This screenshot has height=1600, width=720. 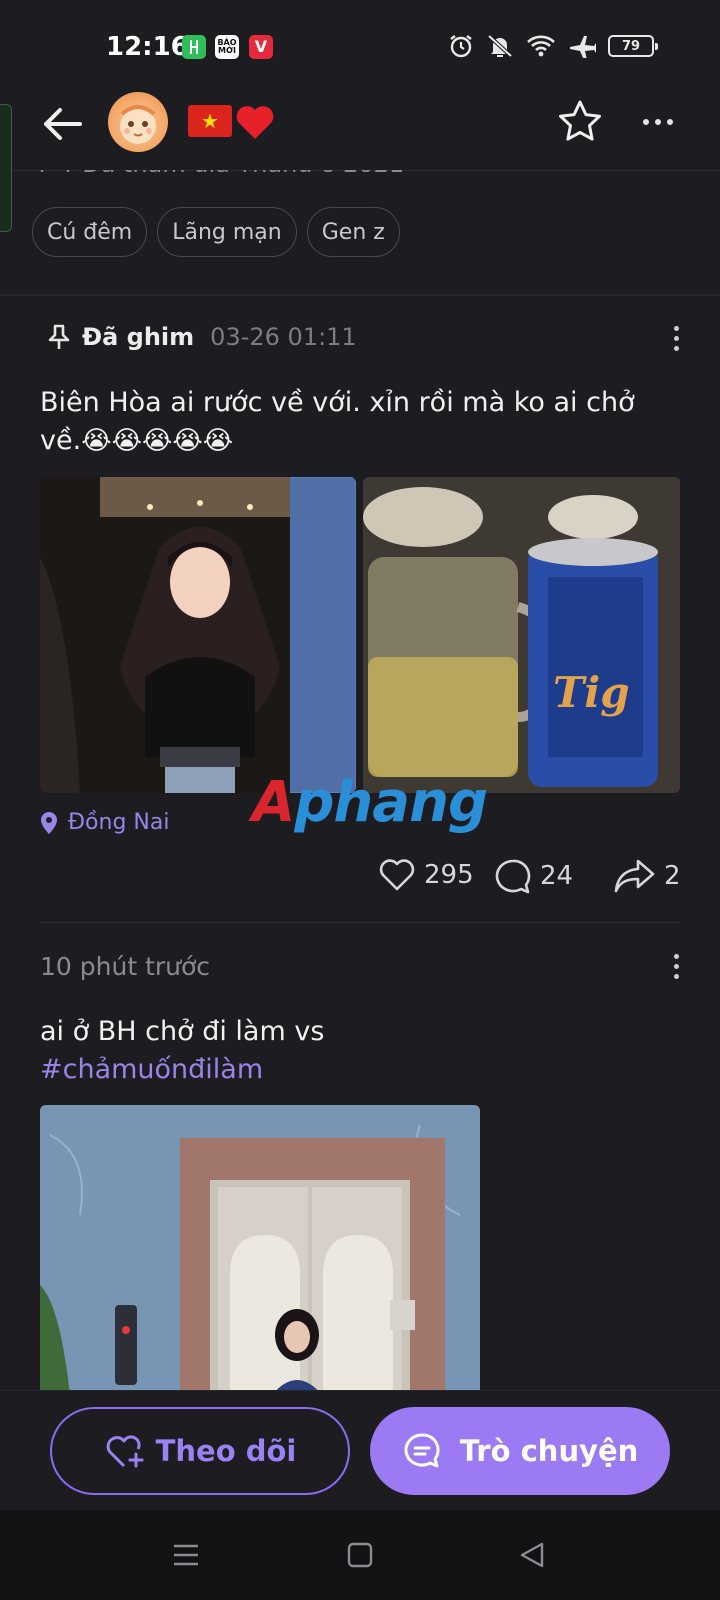 What do you see at coordinates (422, 1450) in the screenshot?
I see `chat-bubble-icon` at bounding box center [422, 1450].